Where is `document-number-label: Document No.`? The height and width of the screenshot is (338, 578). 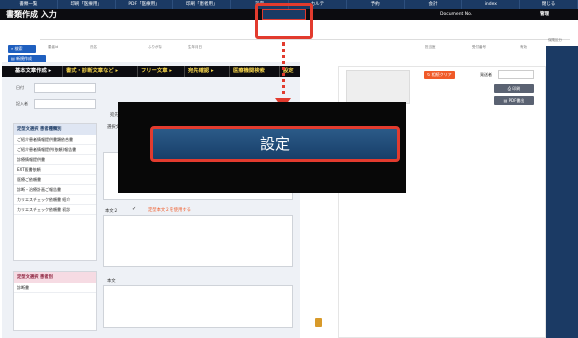 document-number-label: Document No. is located at coordinates (456, 14).